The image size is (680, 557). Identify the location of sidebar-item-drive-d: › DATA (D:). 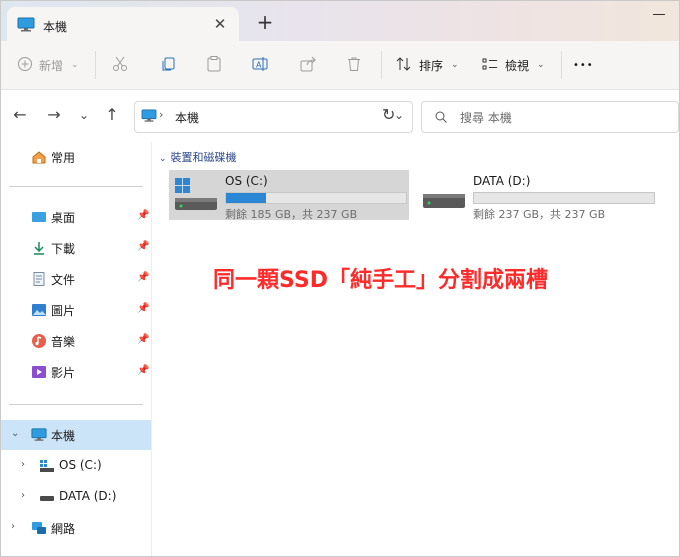
(76, 497).